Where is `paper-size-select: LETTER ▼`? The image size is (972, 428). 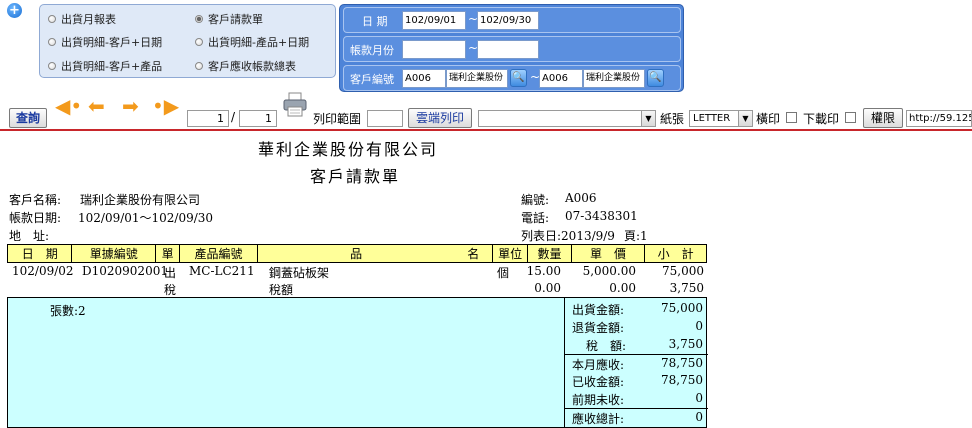
paper-size-select: LETTER ▼ is located at coordinates (721, 118).